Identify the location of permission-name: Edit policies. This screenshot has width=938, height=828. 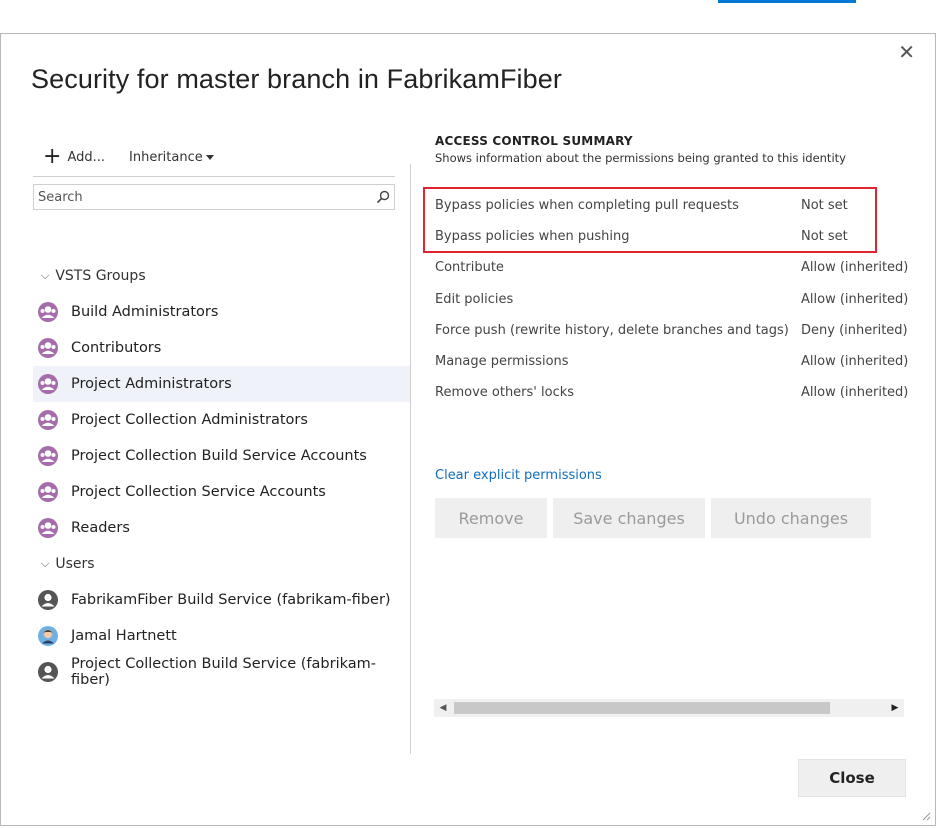
(474, 299).